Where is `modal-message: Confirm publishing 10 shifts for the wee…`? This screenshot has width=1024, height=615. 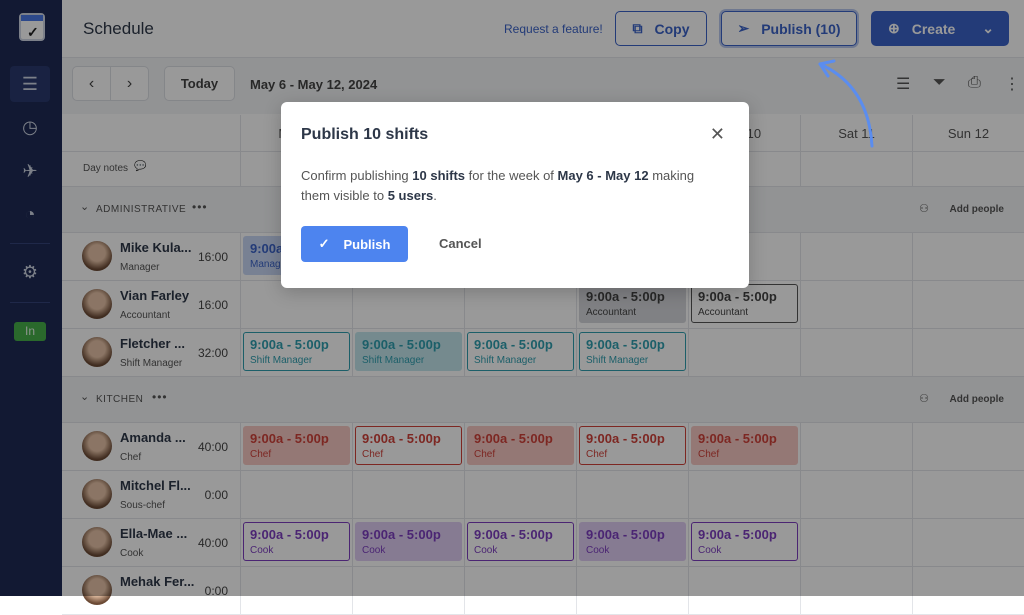 modal-message: Confirm publishing 10 shifts for the wee… is located at coordinates (498, 185).